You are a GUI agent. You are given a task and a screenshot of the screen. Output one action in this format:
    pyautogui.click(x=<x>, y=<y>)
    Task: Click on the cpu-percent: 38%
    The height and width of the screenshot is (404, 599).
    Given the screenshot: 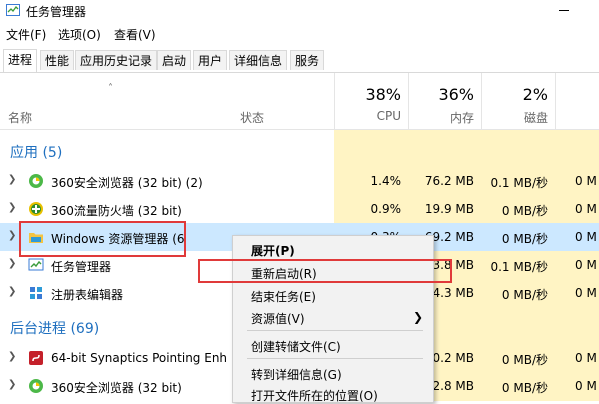 What is the action you would take?
    pyautogui.click(x=383, y=94)
    